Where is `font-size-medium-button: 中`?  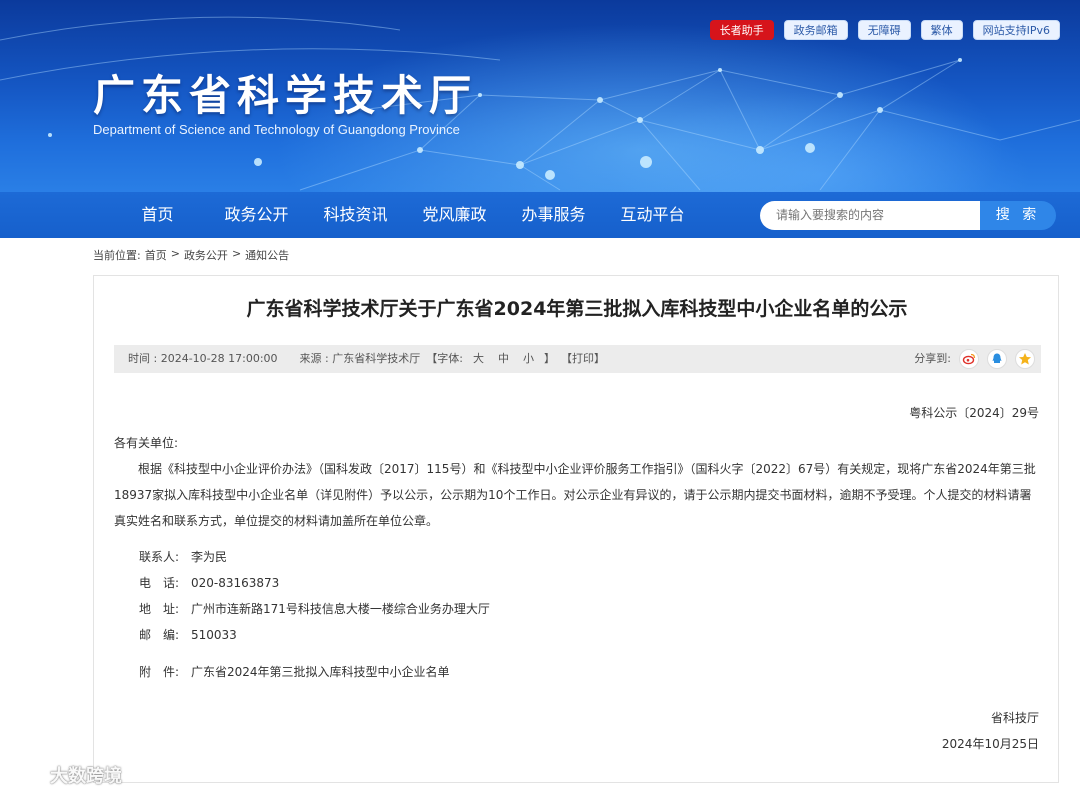 font-size-medium-button: 中 is located at coordinates (503, 359).